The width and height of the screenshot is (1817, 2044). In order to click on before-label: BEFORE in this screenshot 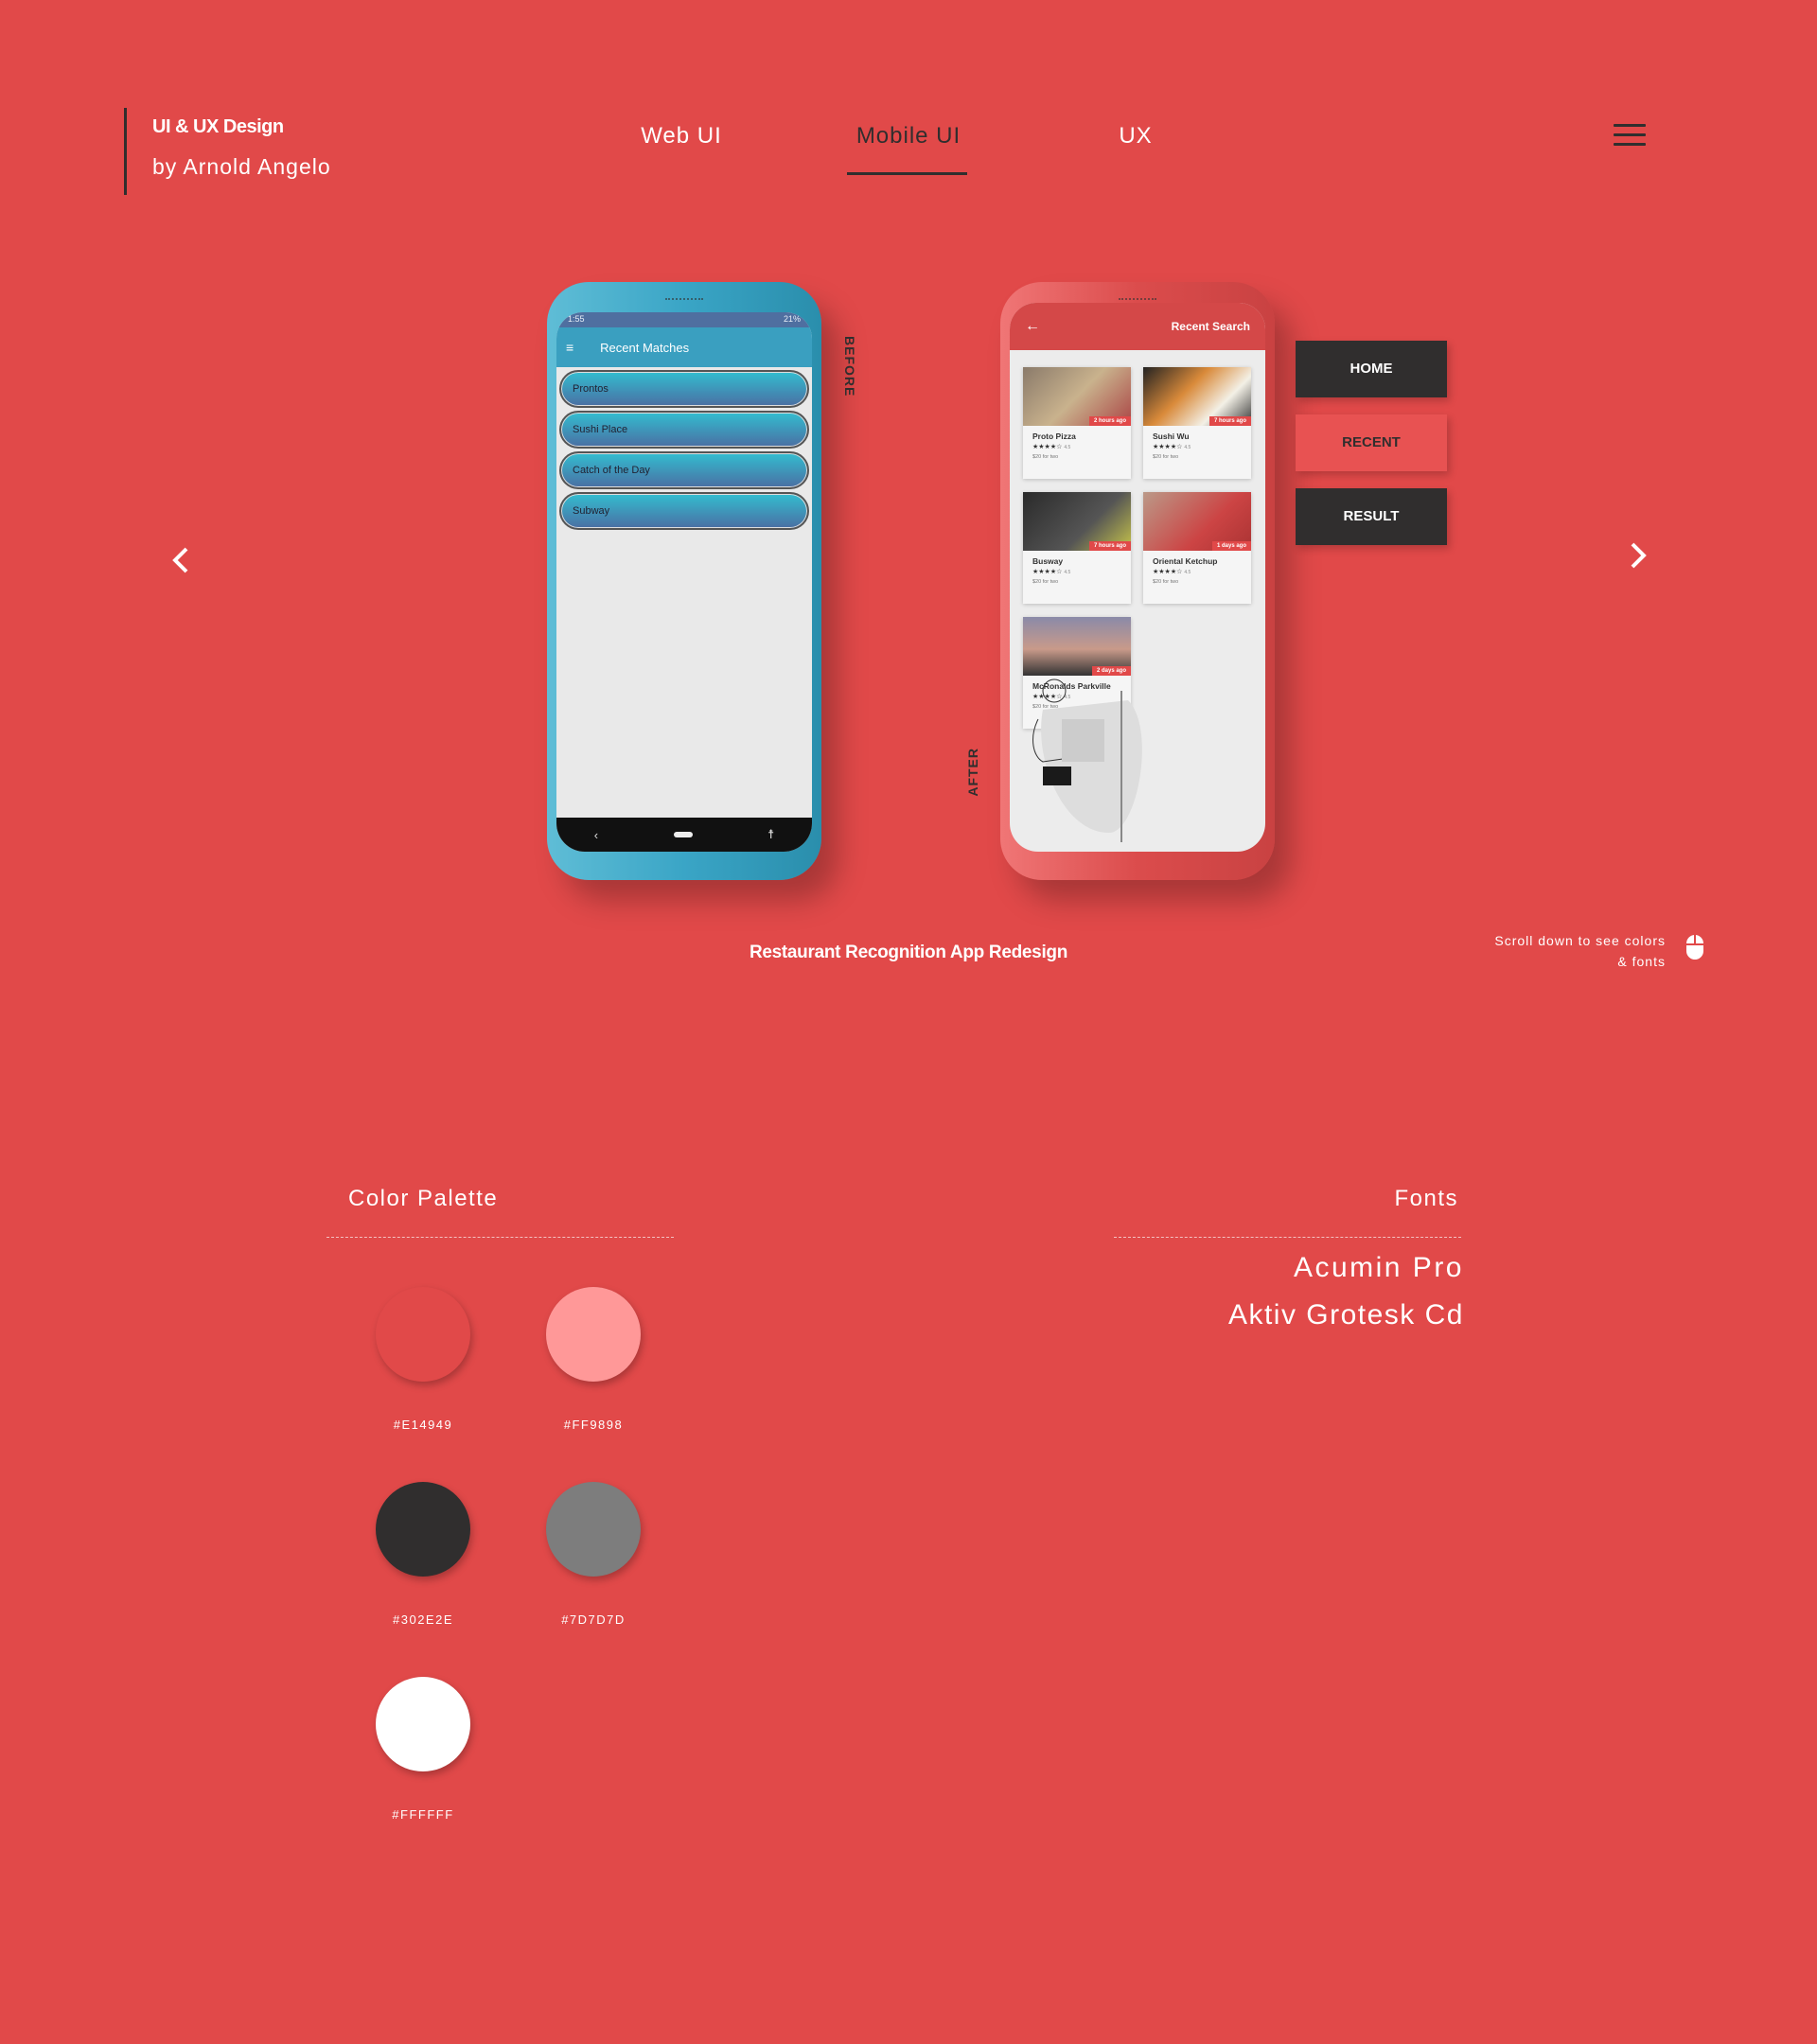, I will do `click(850, 366)`.